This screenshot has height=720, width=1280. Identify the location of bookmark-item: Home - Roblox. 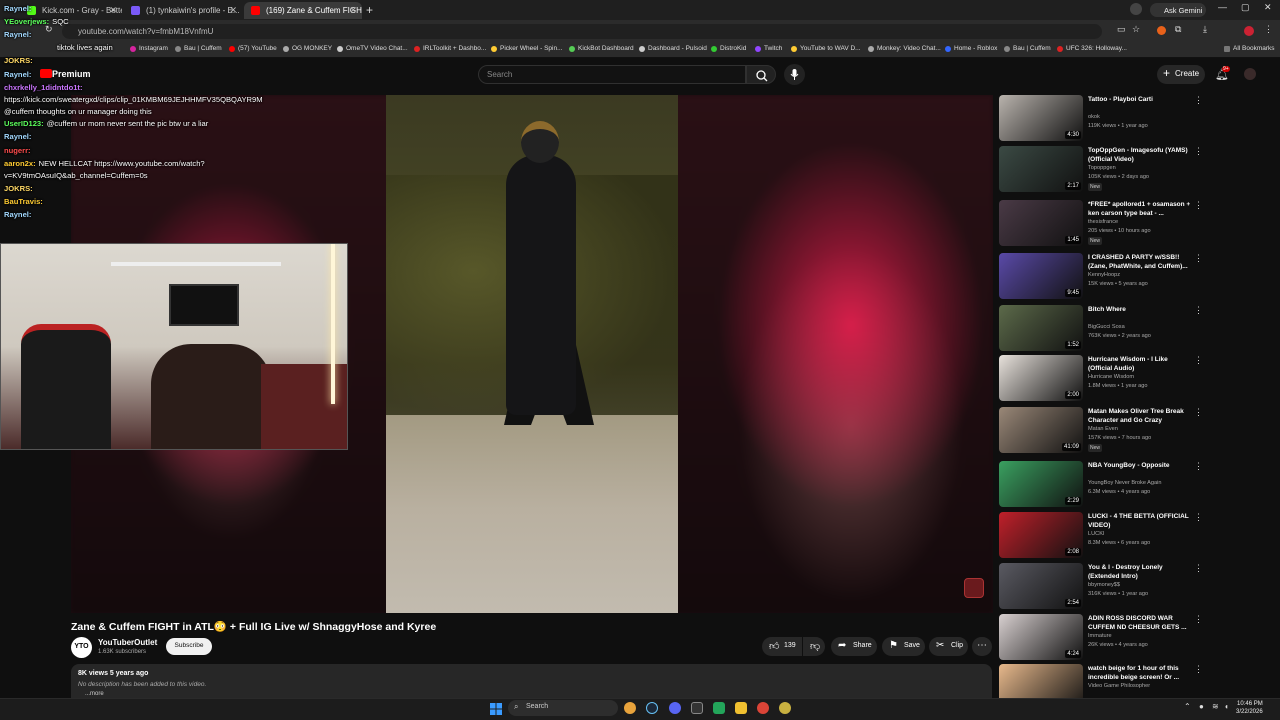
(971, 48).